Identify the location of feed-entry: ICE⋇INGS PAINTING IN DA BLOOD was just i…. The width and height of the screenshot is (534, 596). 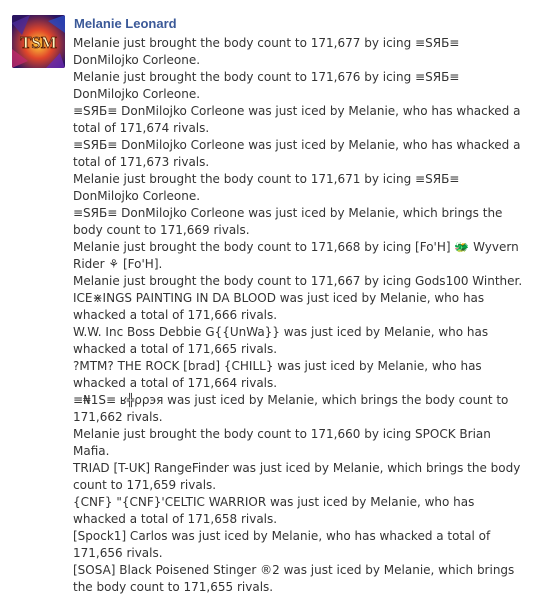
(279, 306).